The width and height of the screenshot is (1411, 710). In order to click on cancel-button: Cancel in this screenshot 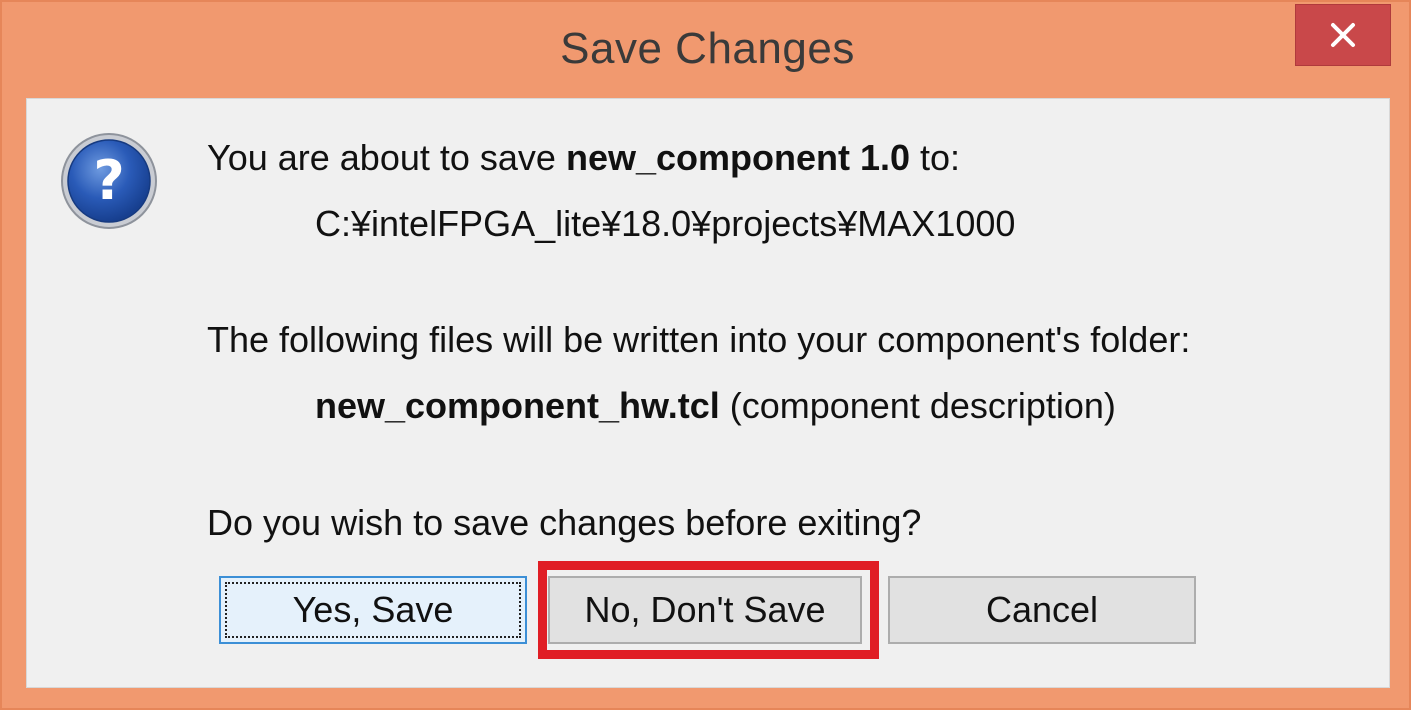, I will do `click(1042, 610)`.